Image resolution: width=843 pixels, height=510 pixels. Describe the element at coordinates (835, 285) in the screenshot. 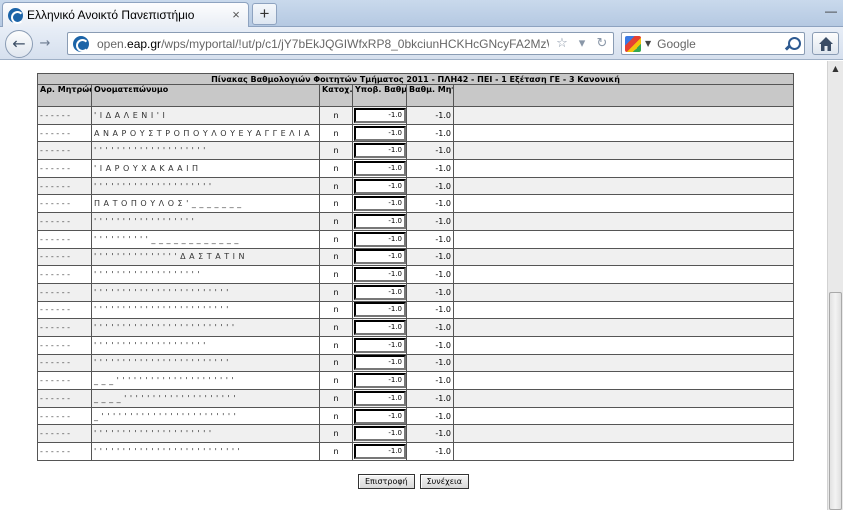

I see `vertical-scrollbar: ▲` at that location.